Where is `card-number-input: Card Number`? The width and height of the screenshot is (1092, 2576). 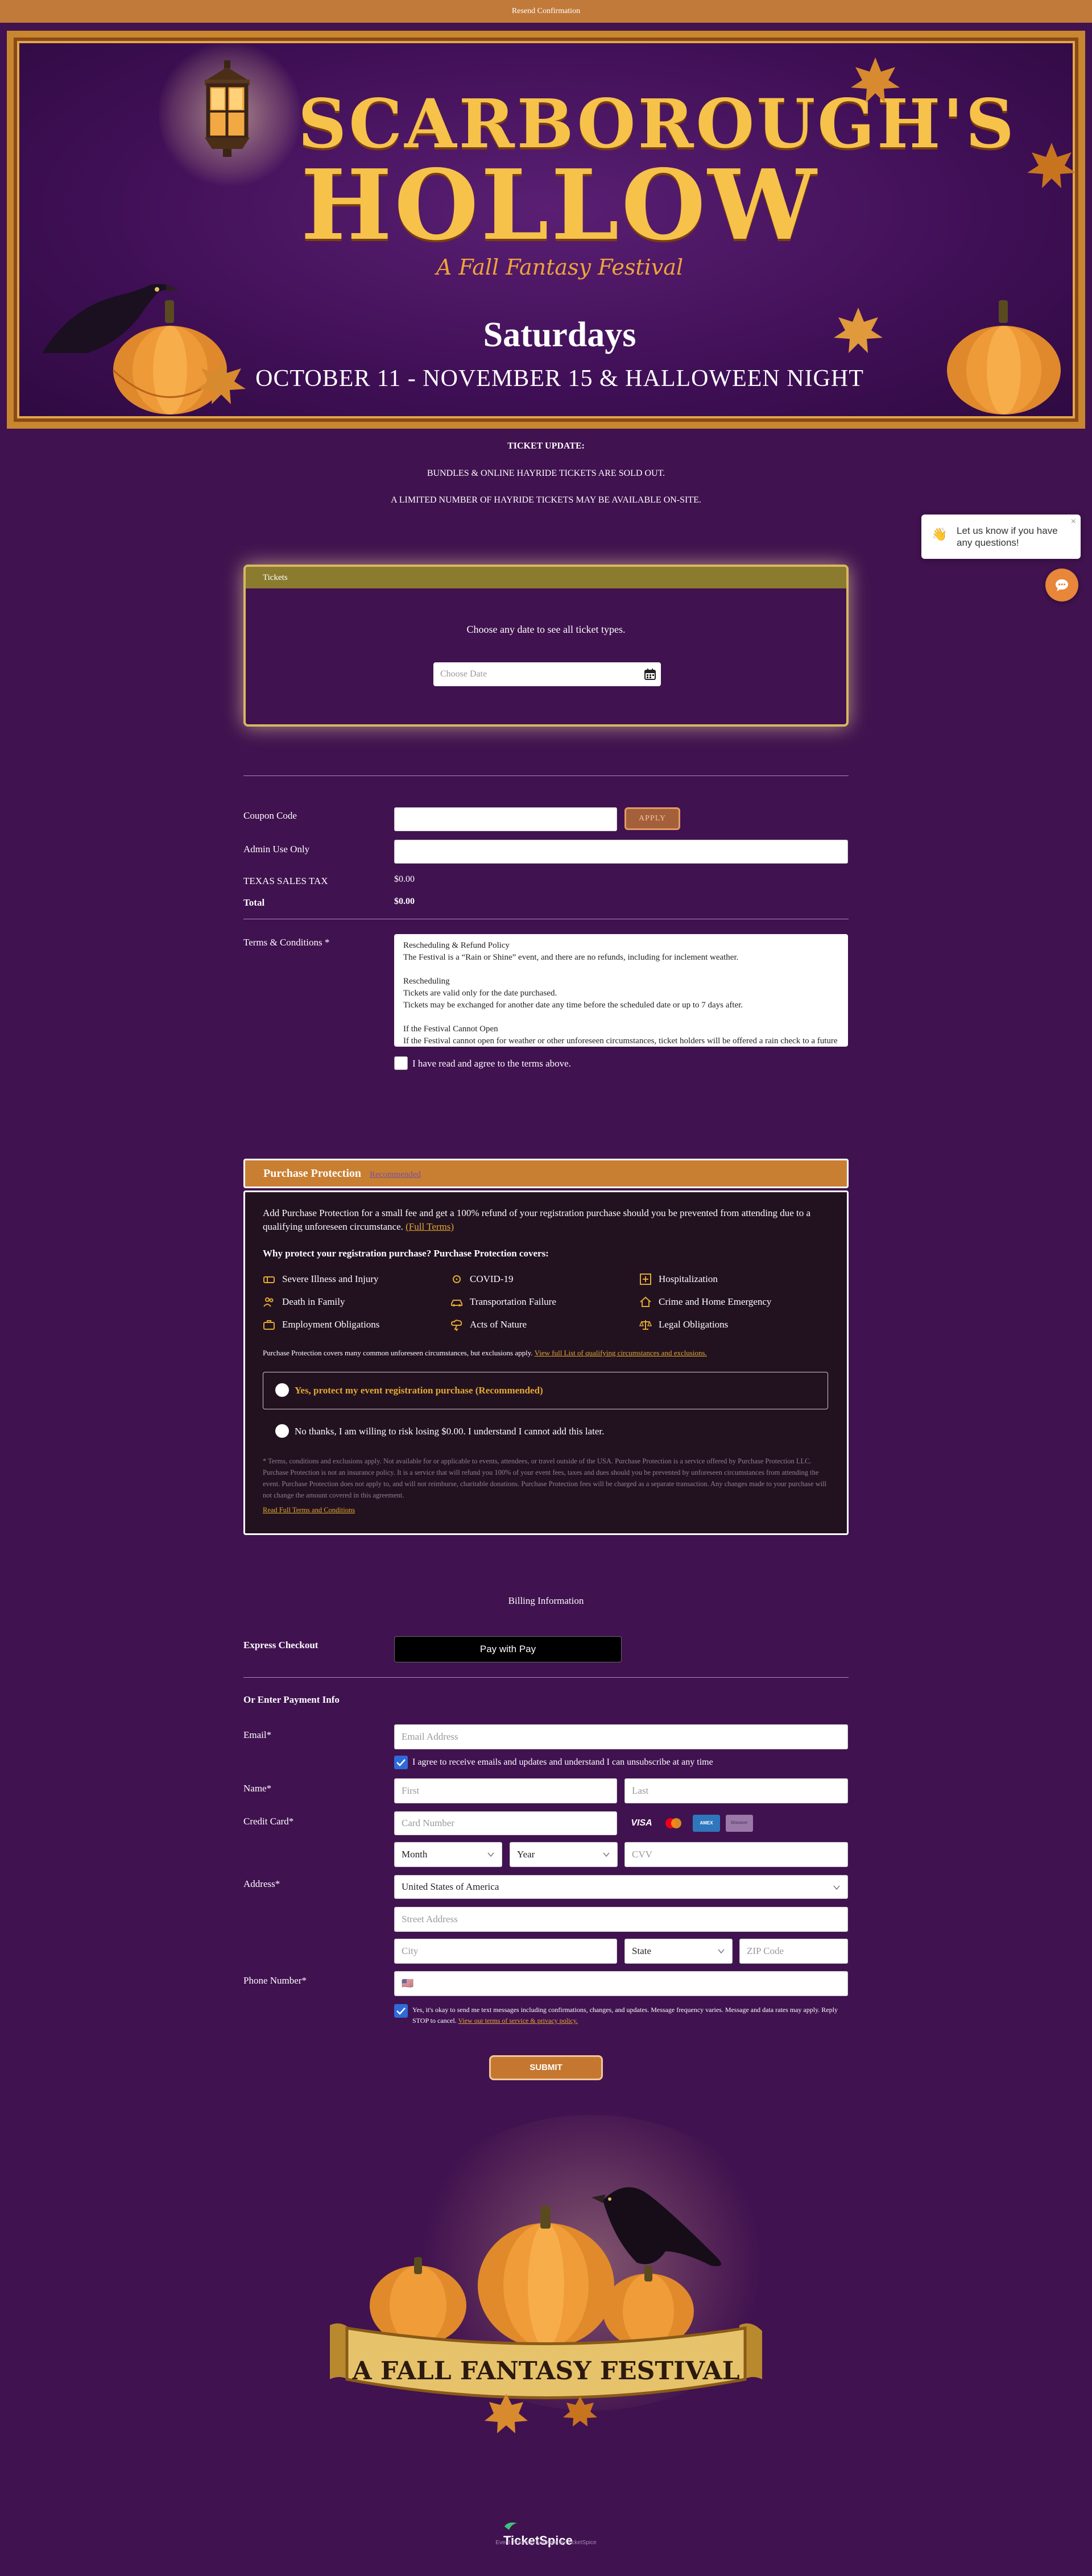
card-number-input: Card Number is located at coordinates (505, 1823).